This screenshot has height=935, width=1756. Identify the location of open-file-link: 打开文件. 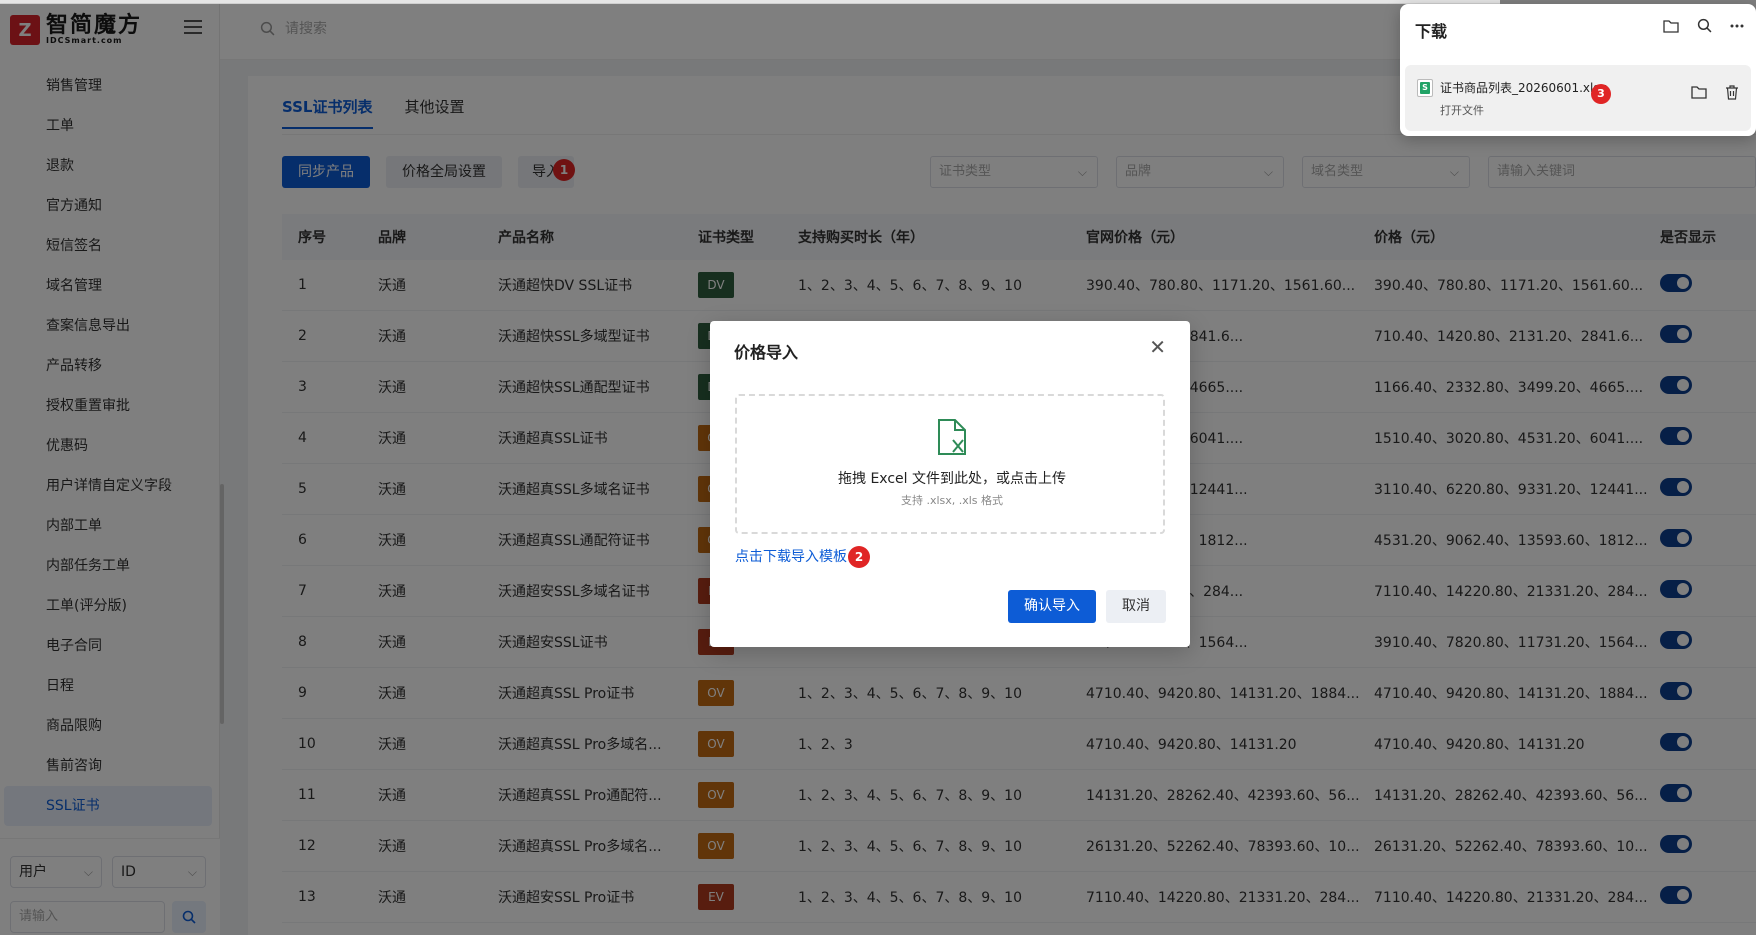
(1462, 110).